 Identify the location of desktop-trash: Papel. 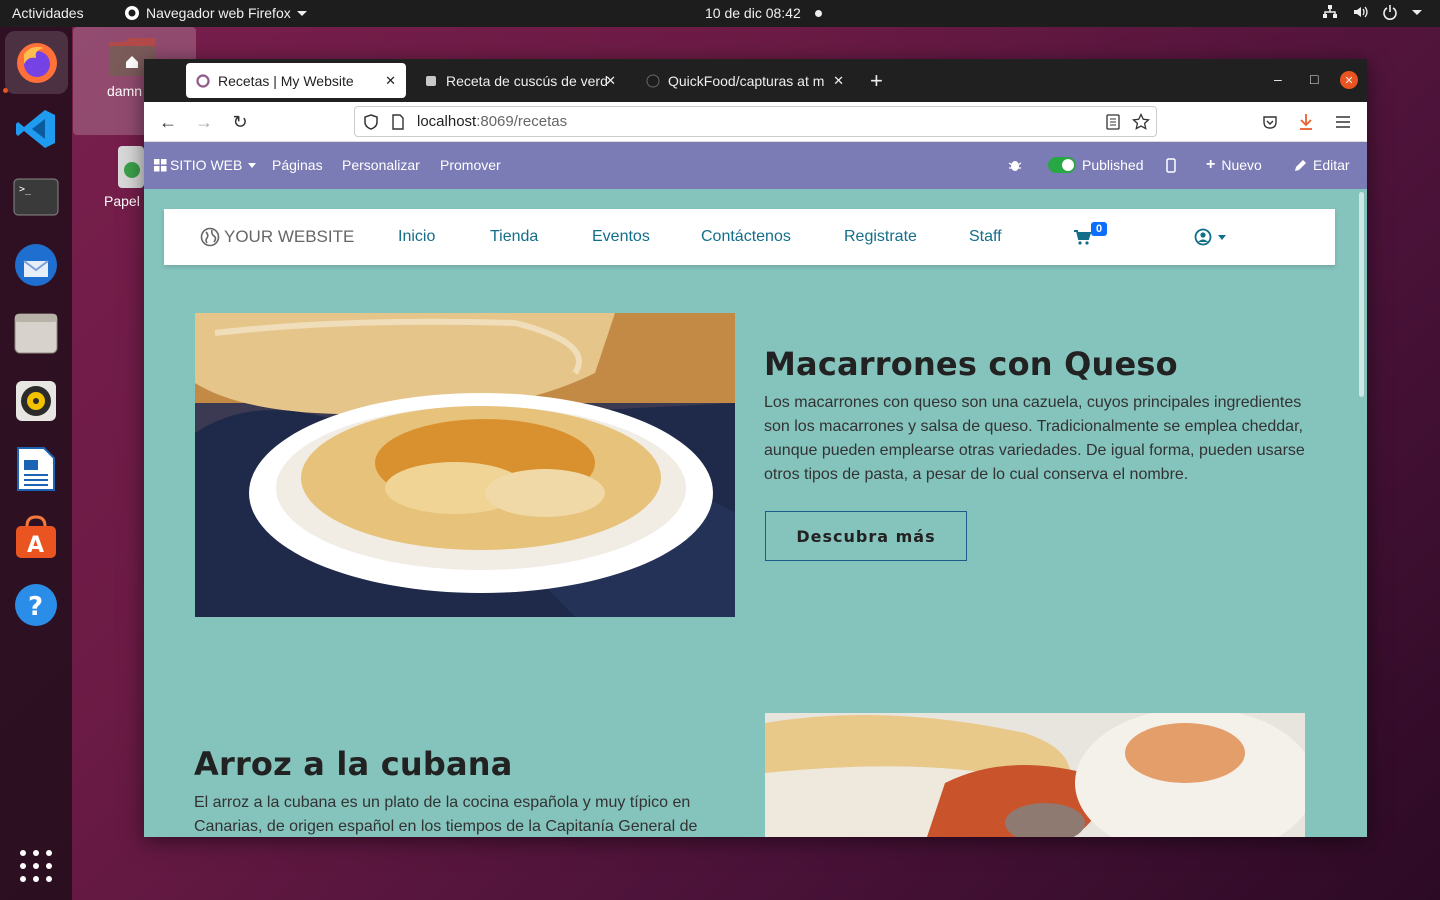
(126, 176).